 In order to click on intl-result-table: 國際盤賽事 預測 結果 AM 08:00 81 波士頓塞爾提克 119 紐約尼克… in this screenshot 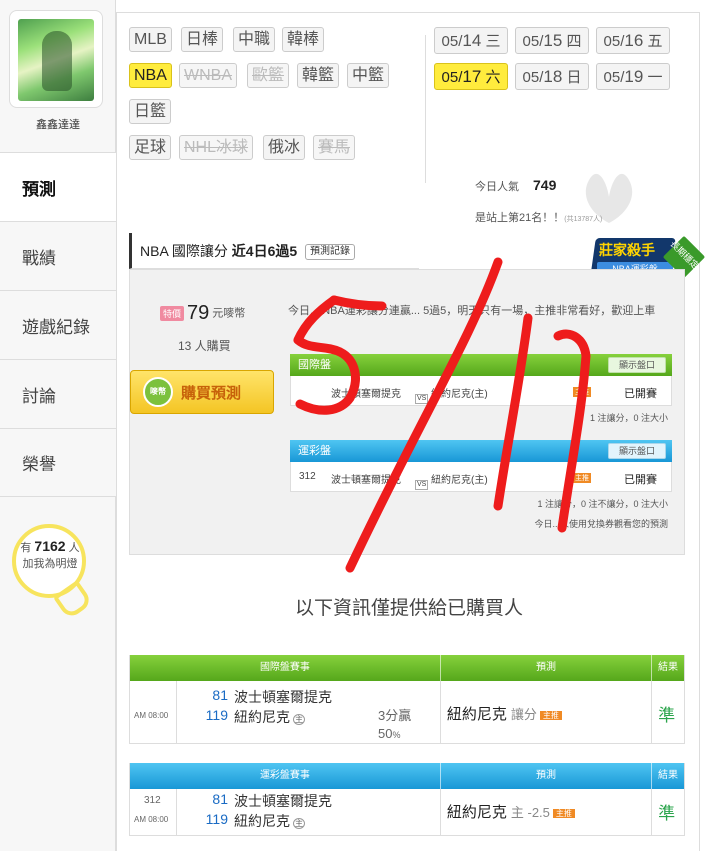, I will do `click(407, 699)`.